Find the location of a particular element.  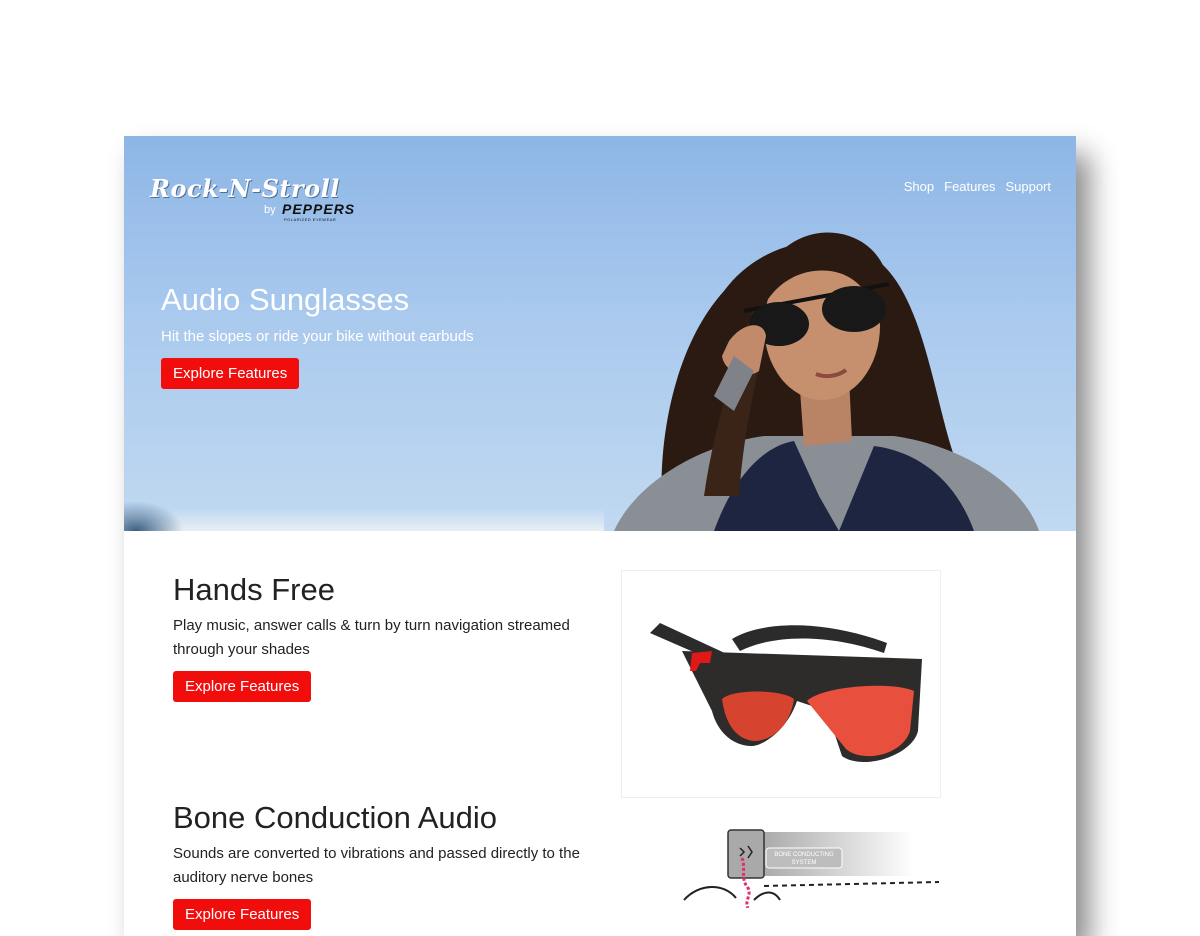

diagram-label-line2: SYSTEM is located at coordinates (804, 863).